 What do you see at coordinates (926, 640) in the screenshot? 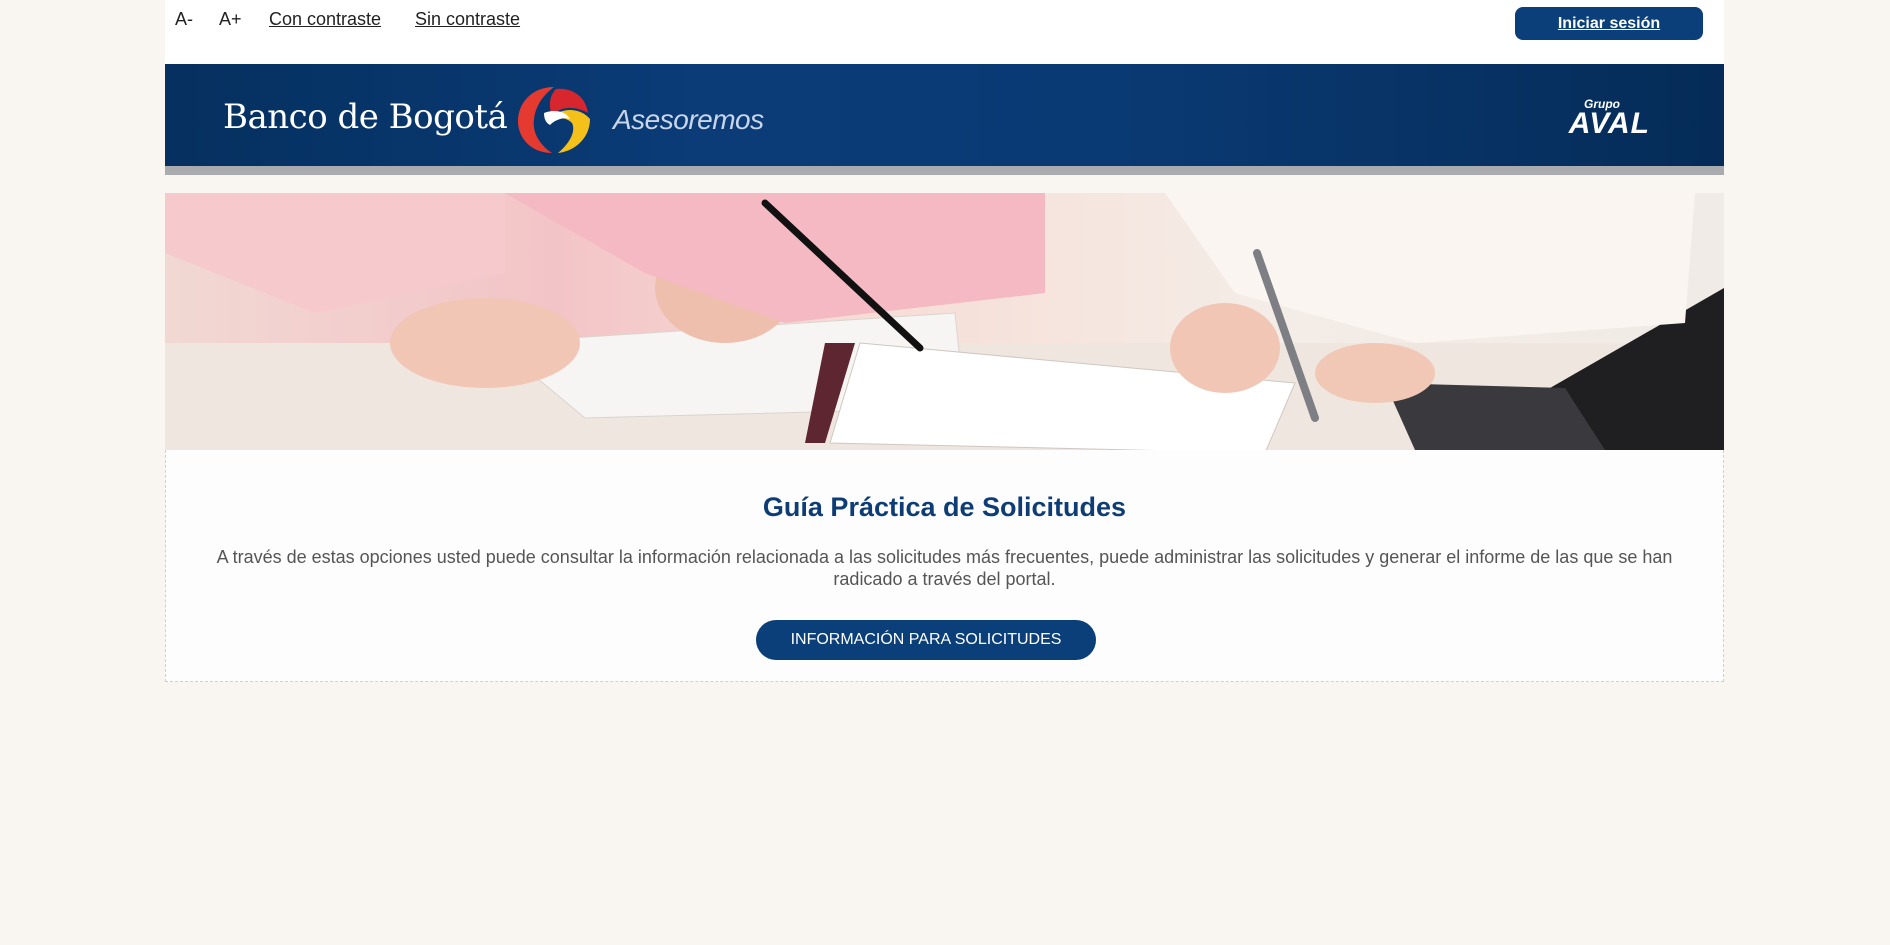
I see `info-solicitudes-button: INFORMACIÓN PARA SOLICITUDES` at bounding box center [926, 640].